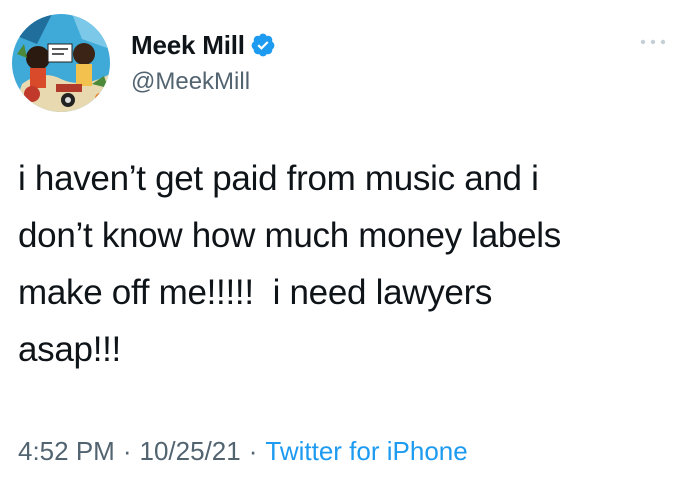 The image size is (686, 484). I want to click on avatar, so click(61, 63).